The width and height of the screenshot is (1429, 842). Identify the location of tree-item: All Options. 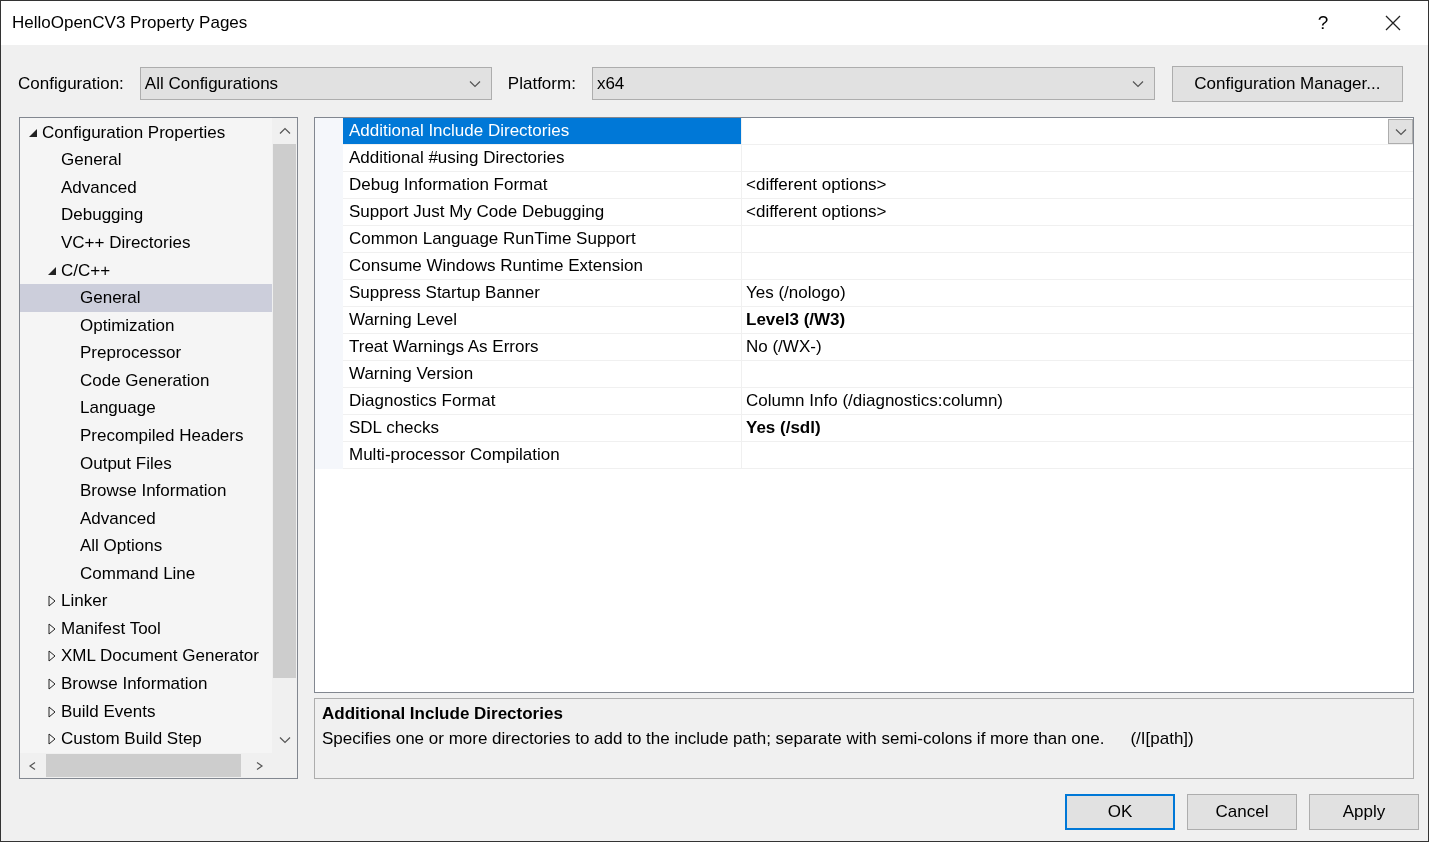
(146, 546).